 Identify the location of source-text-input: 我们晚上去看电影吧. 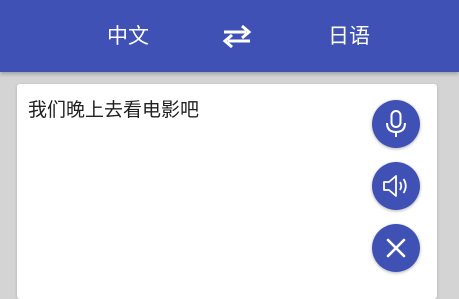
(113, 108).